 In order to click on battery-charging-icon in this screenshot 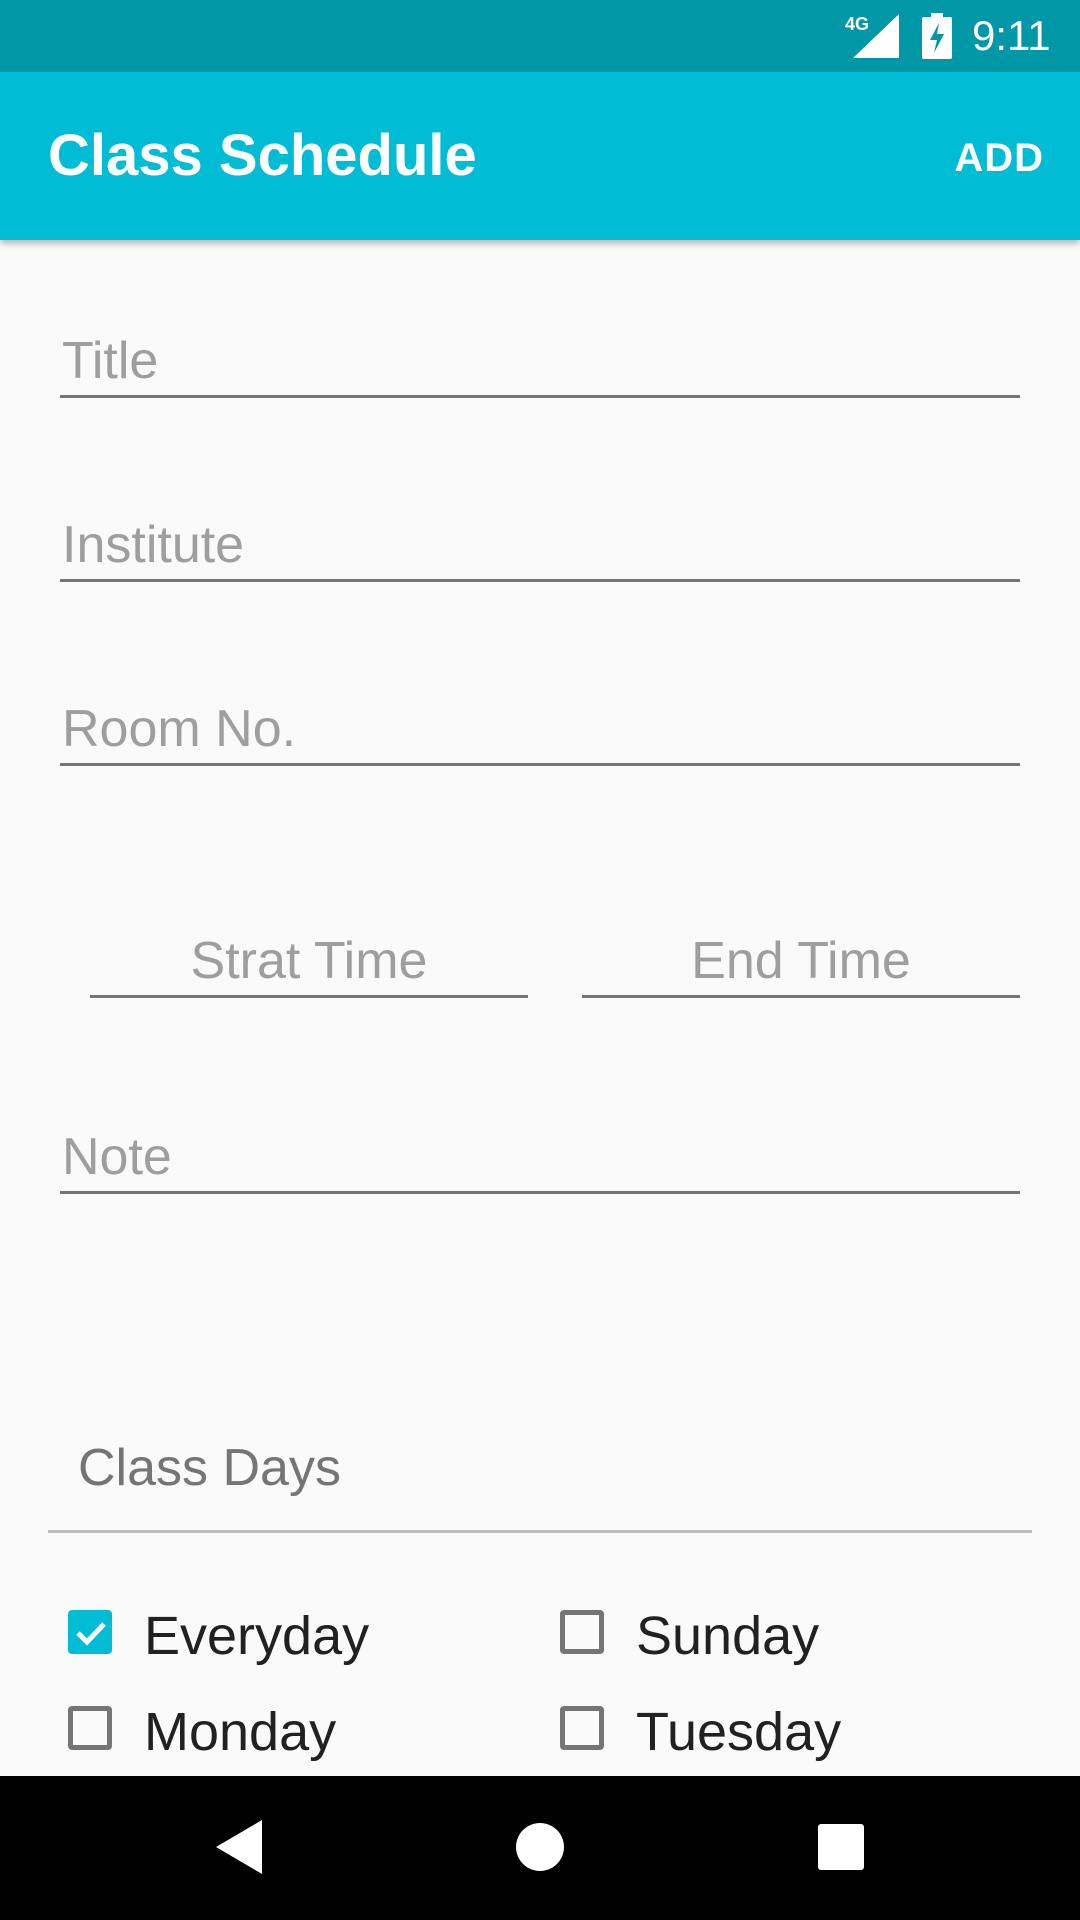, I will do `click(937, 38)`.